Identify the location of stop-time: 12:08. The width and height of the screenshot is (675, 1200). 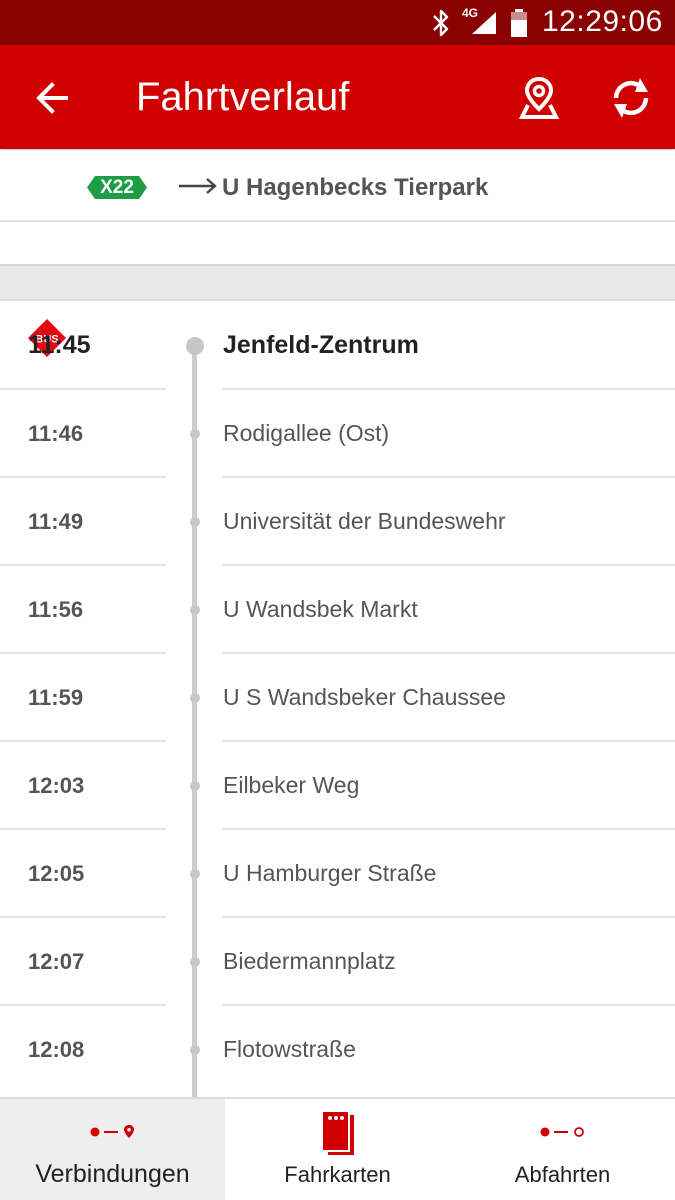
(56, 1049).